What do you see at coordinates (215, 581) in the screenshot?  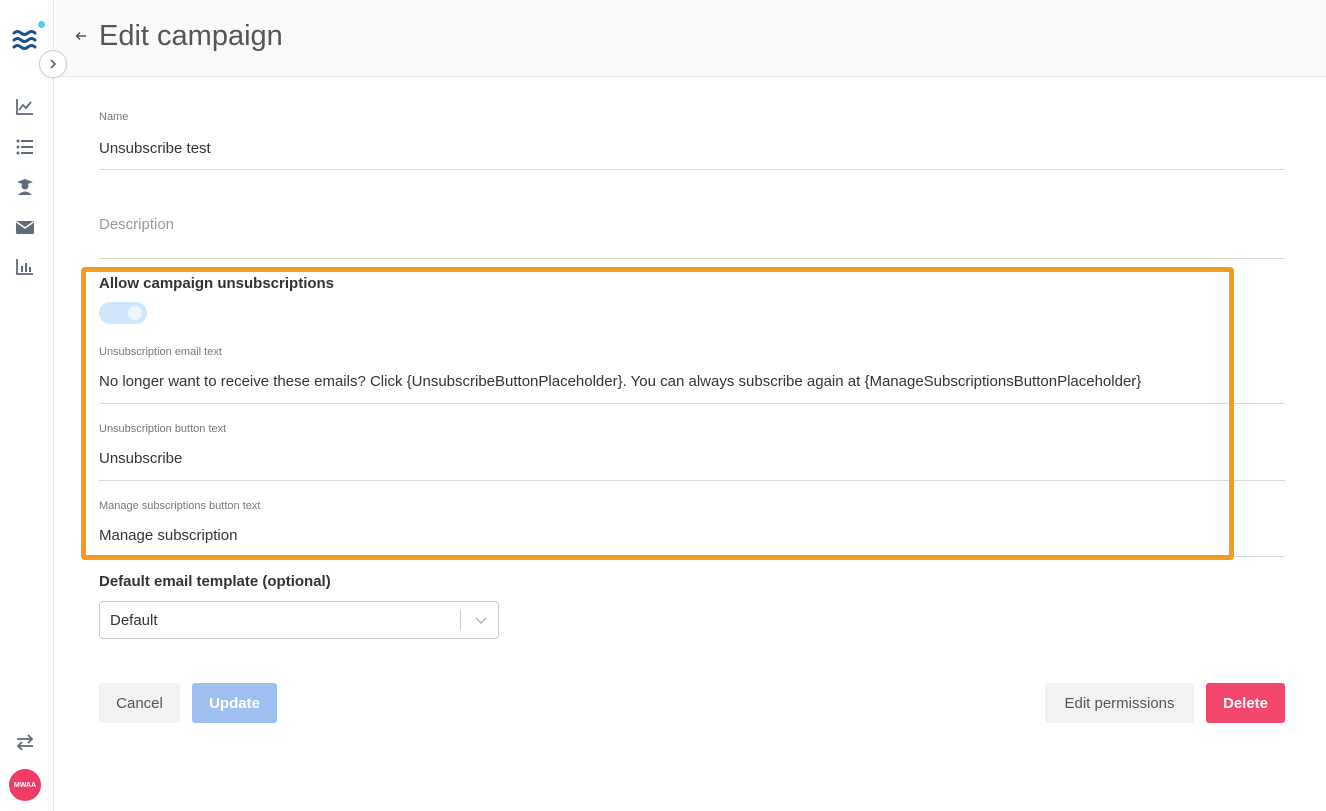 I see `template-heading: Default email template (optional)` at bounding box center [215, 581].